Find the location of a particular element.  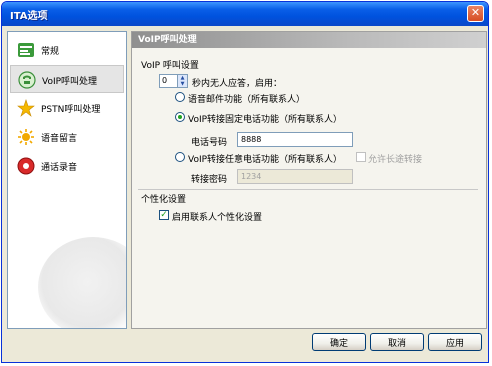

phone-number-label: 电话号码 is located at coordinates (209, 143).